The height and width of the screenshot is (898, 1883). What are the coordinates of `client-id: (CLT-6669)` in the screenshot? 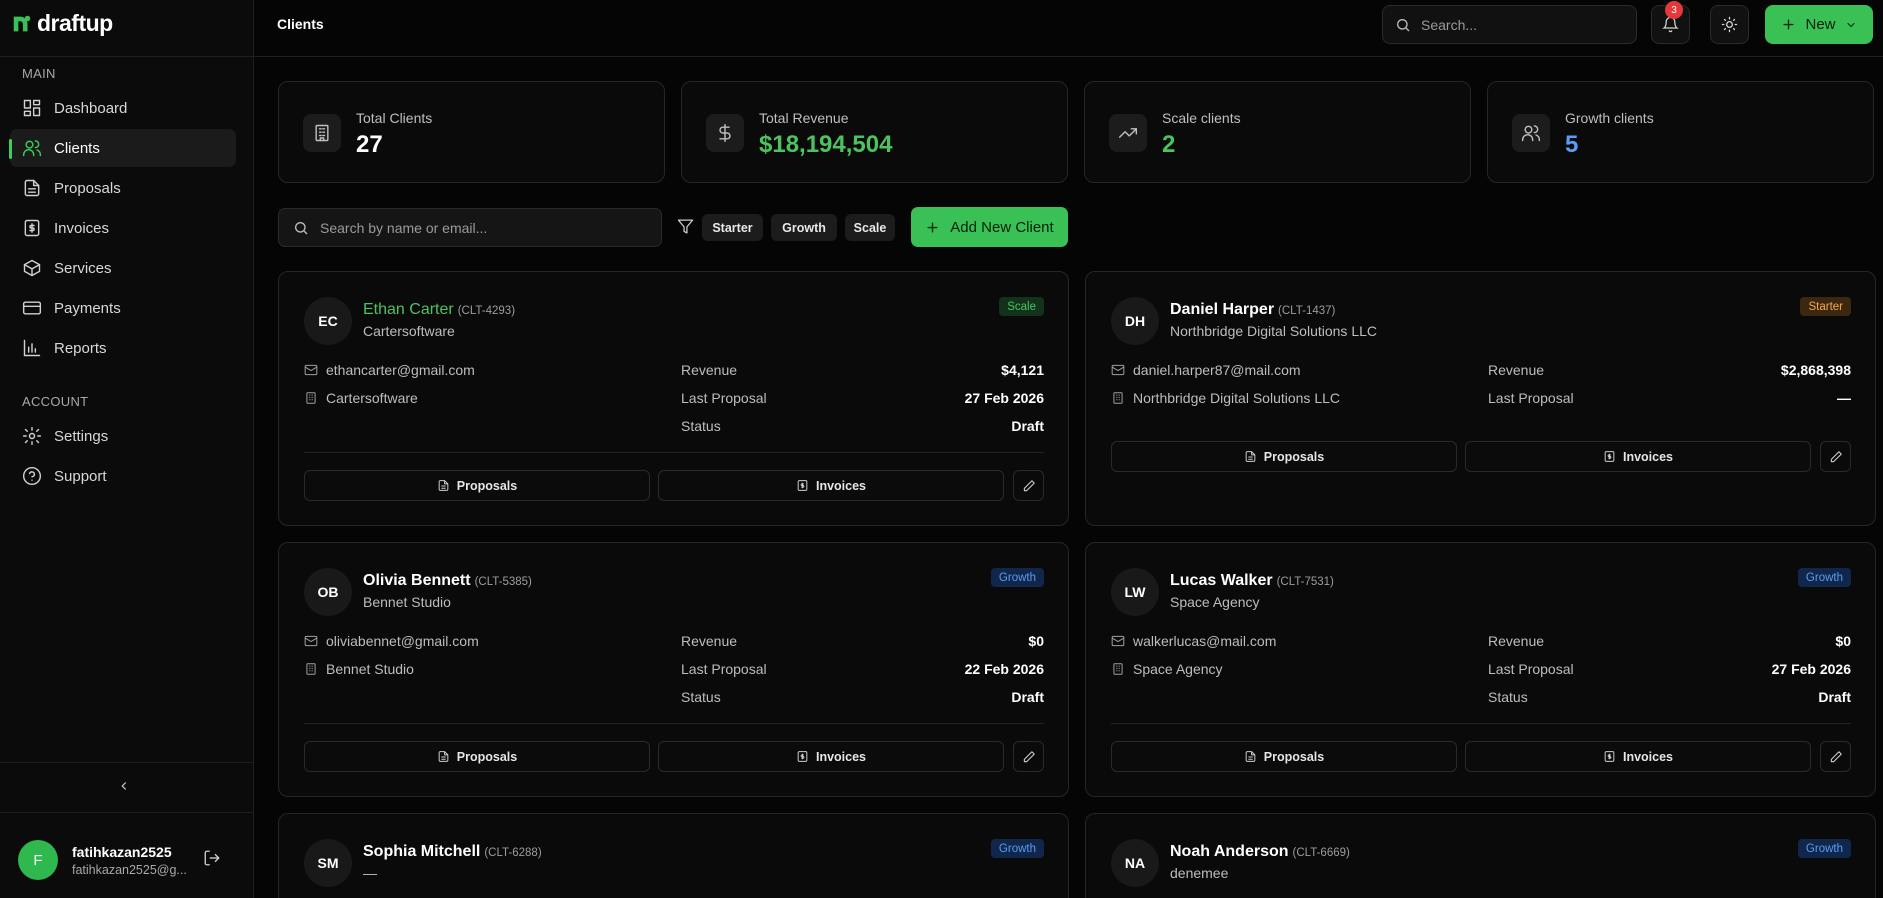 It's located at (1321, 853).